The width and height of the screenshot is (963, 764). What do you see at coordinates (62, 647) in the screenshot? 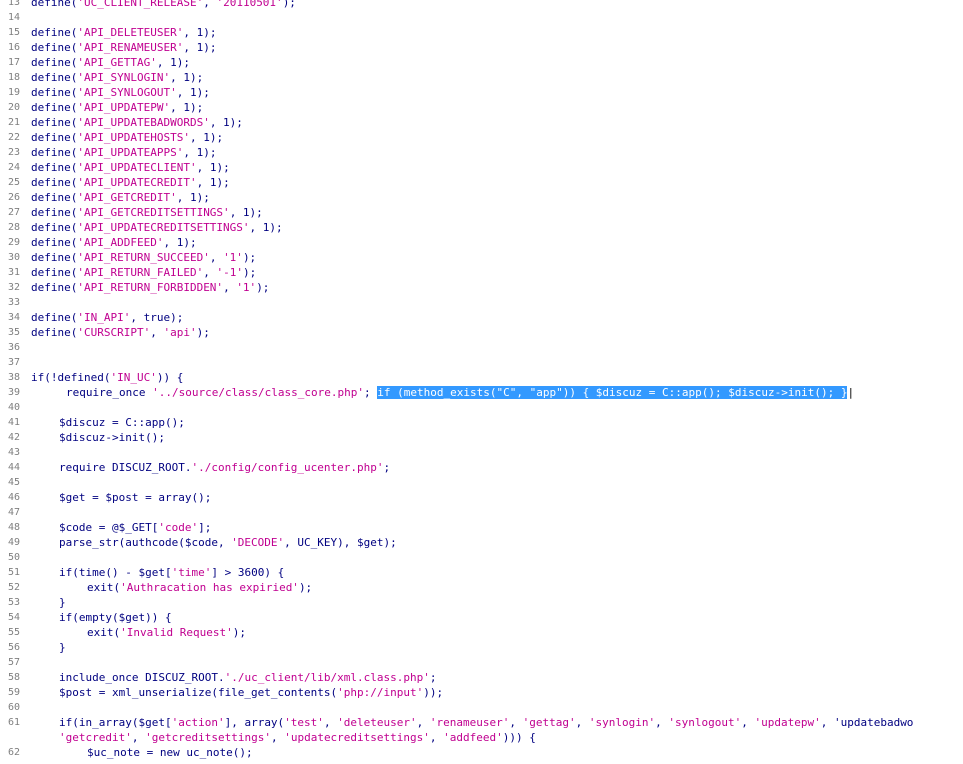
I see `code-text: }` at bounding box center [62, 647].